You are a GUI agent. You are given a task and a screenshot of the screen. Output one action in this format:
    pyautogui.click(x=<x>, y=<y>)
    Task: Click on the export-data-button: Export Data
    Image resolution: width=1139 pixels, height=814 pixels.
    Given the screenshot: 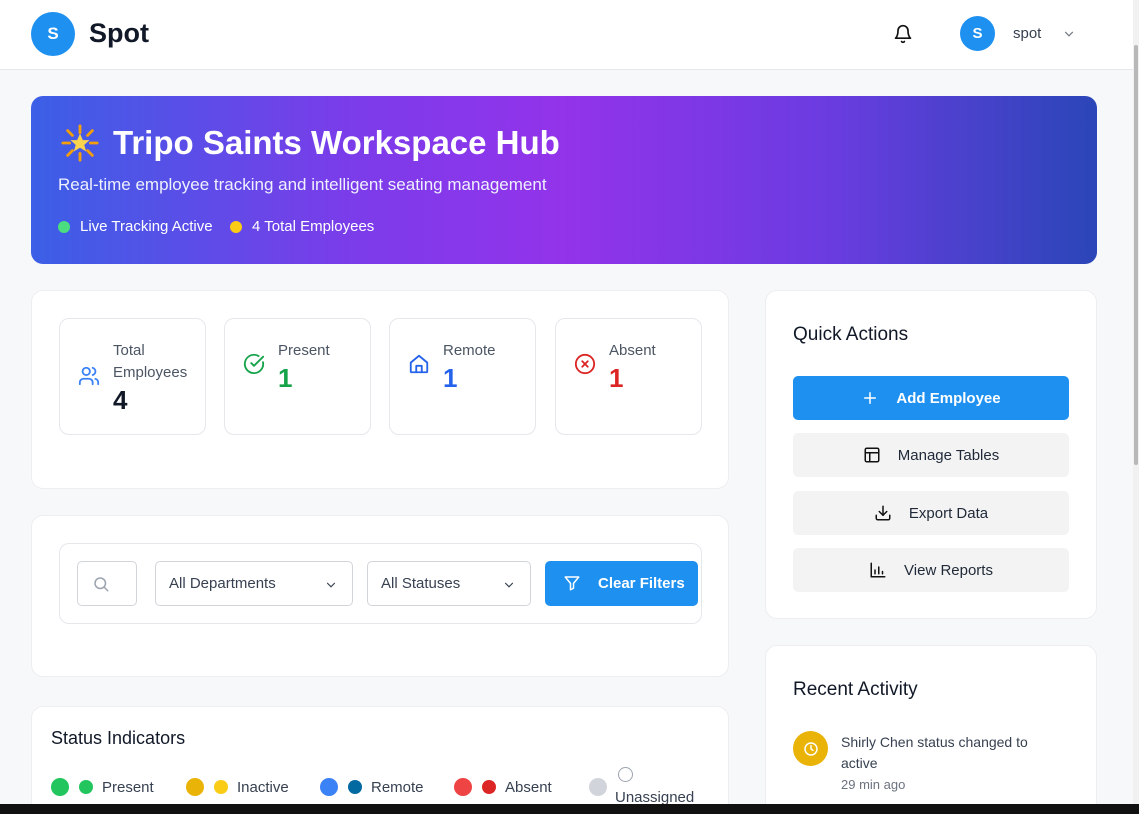 What is the action you would take?
    pyautogui.click(x=931, y=513)
    